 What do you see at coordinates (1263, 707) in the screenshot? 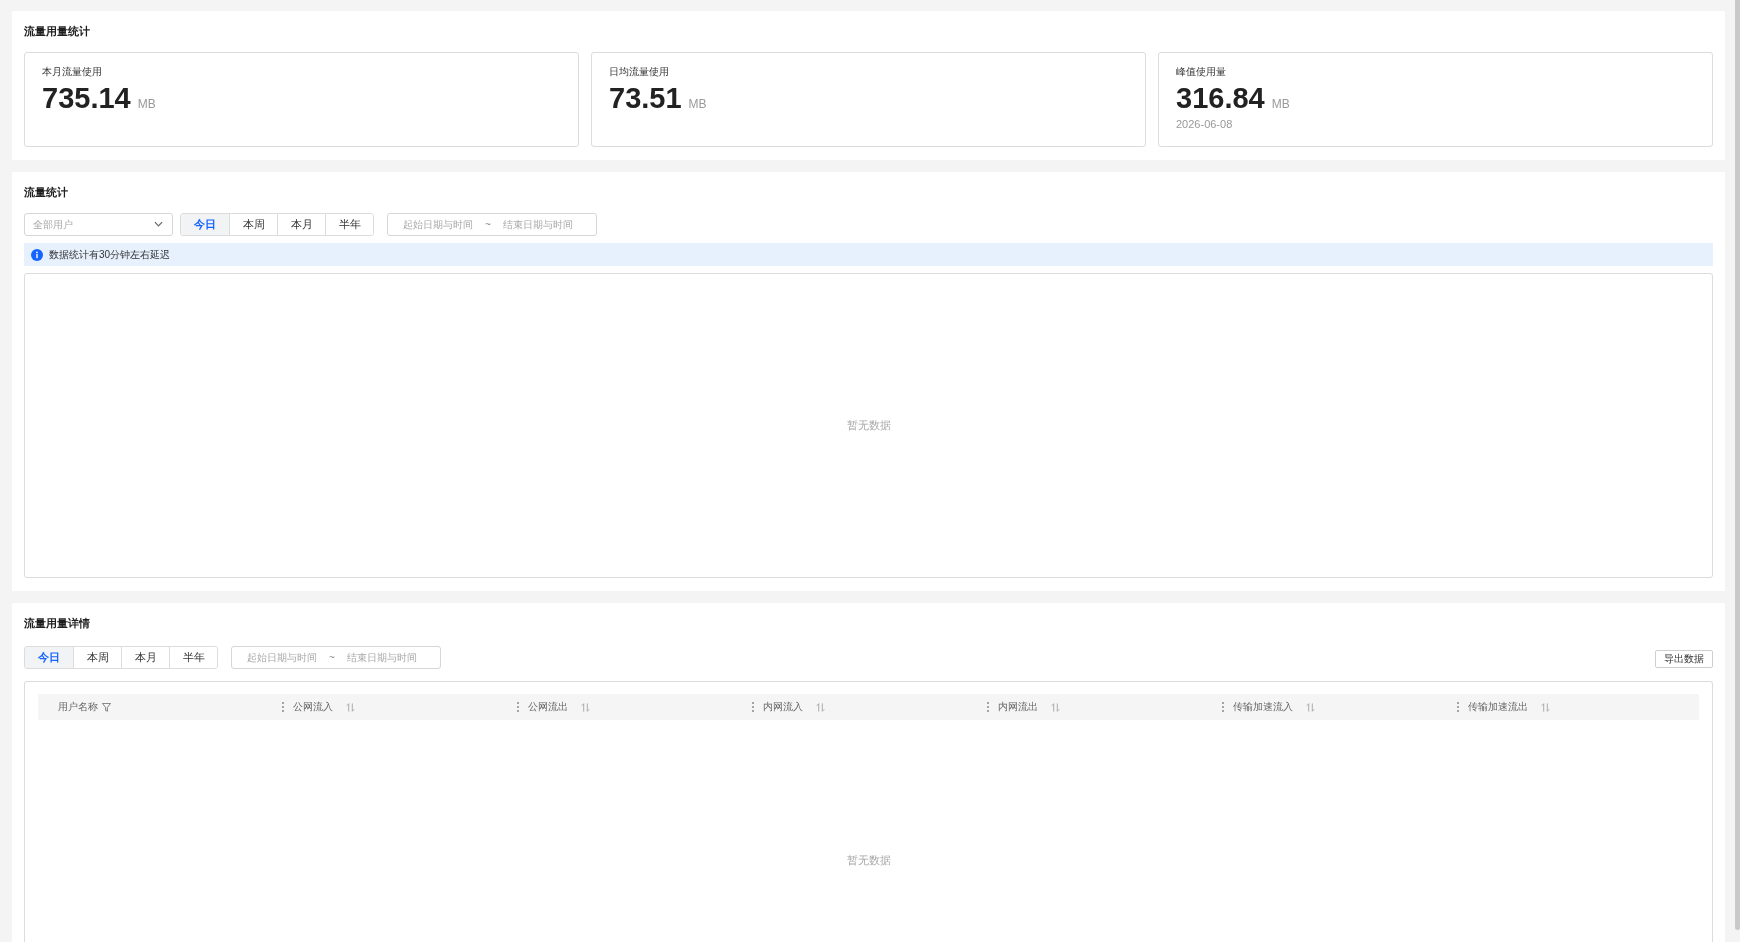
I see `column-header: 传输加速流入` at bounding box center [1263, 707].